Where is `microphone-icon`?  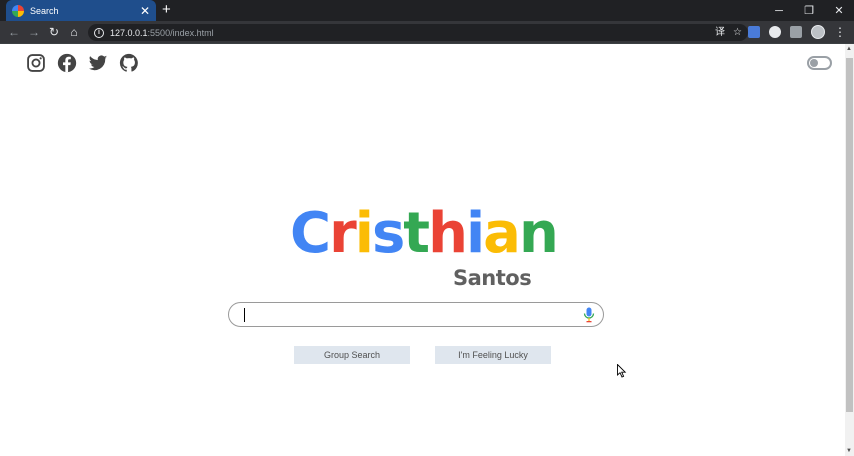 microphone-icon is located at coordinates (589, 315).